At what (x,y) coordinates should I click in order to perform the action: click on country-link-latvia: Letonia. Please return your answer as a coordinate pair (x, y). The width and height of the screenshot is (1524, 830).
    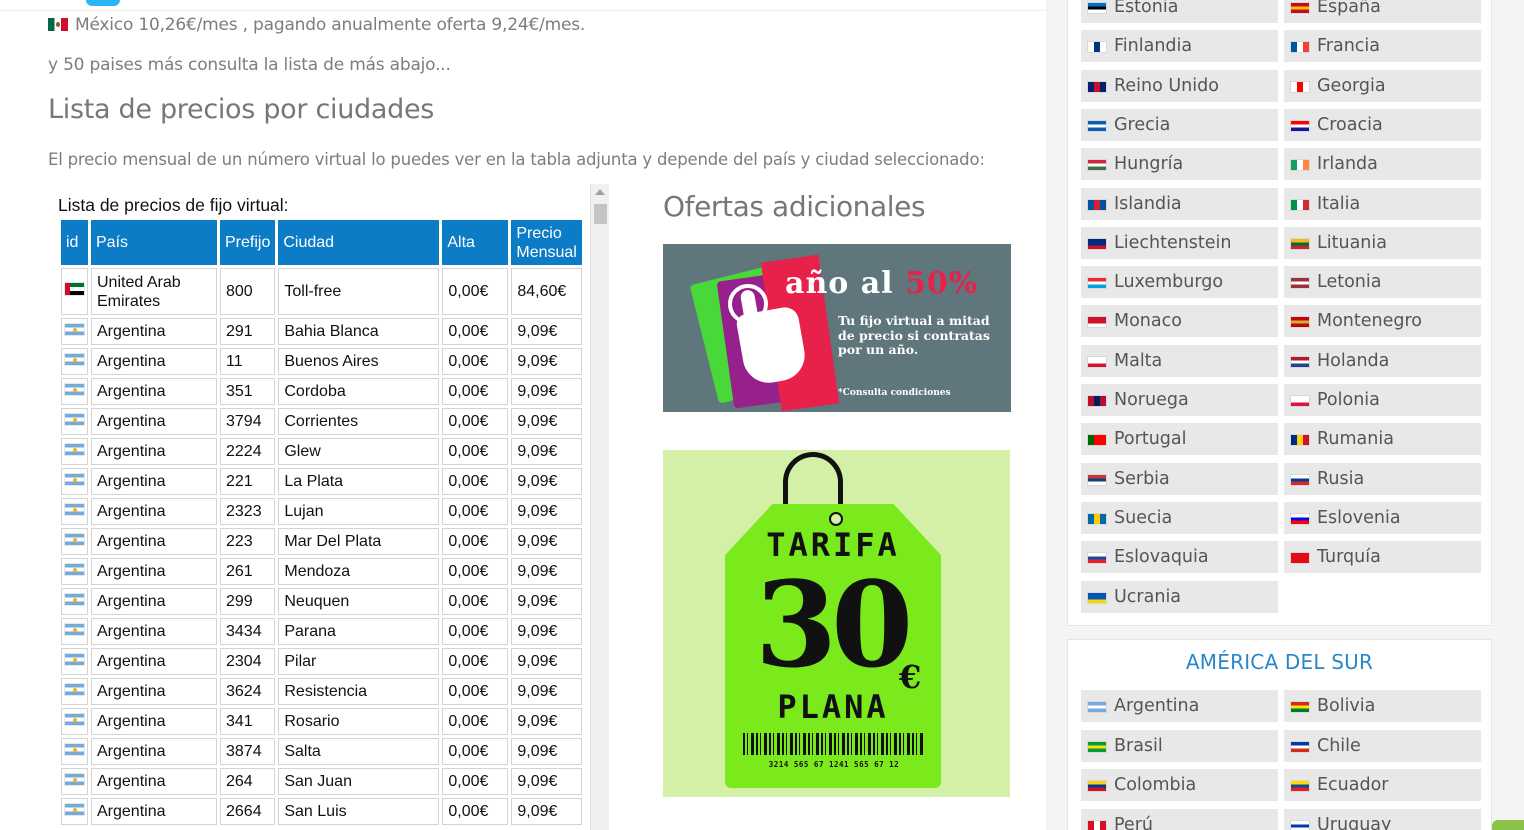
    Looking at the image, I should click on (1382, 282).